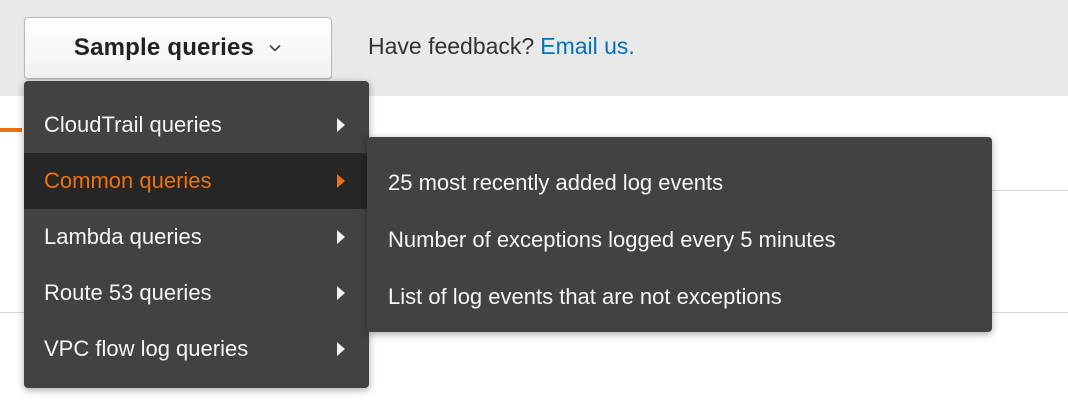 The width and height of the screenshot is (1068, 401). What do you see at coordinates (587, 46) in the screenshot?
I see `email-us-link: Email us.` at bounding box center [587, 46].